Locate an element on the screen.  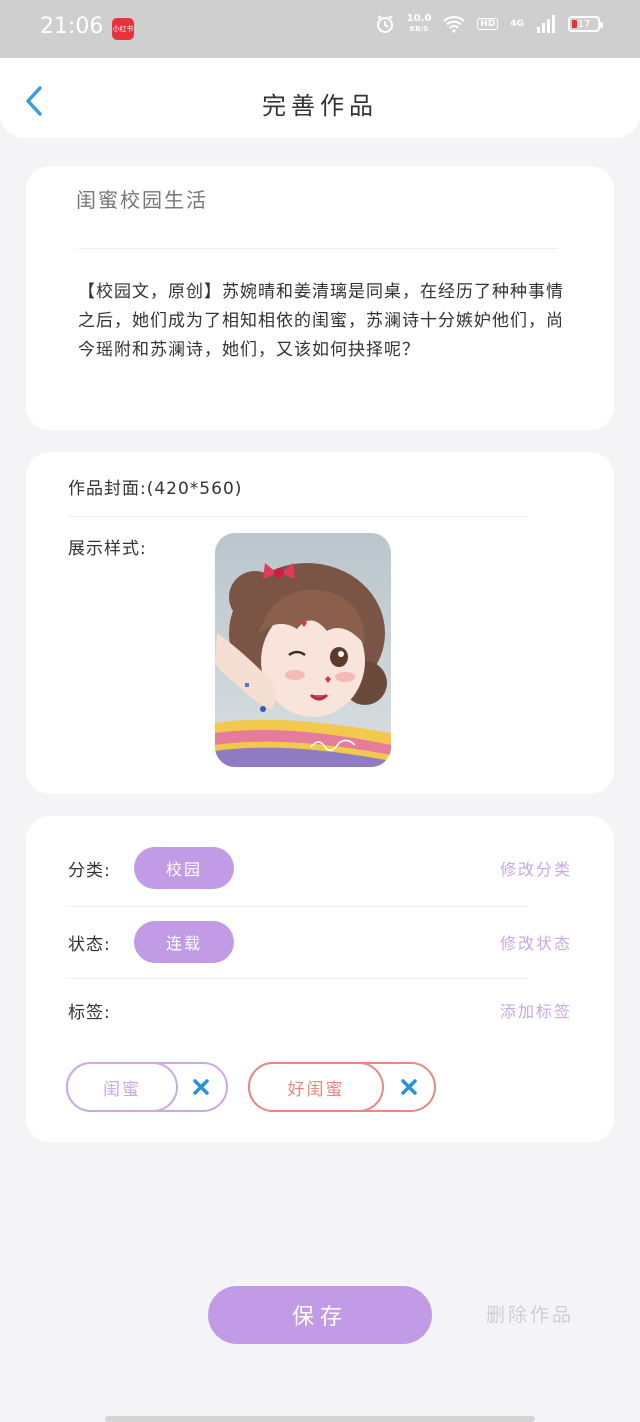
delete-work-button: 删除作品 is located at coordinates (530, 1313).